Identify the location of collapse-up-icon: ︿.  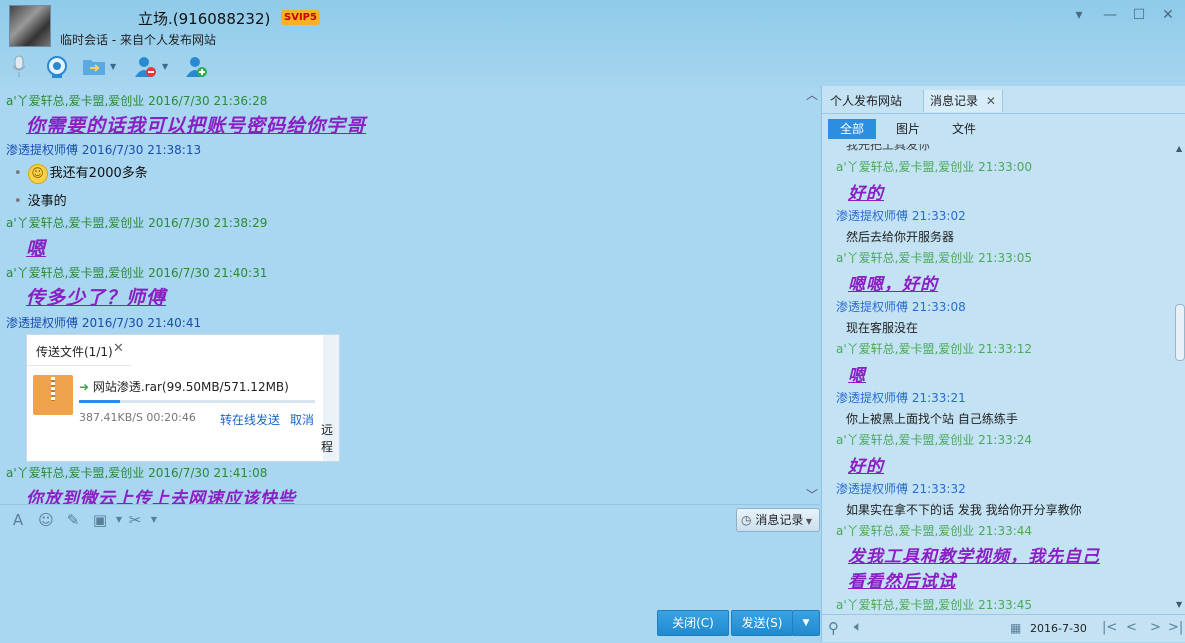
(812, 94).